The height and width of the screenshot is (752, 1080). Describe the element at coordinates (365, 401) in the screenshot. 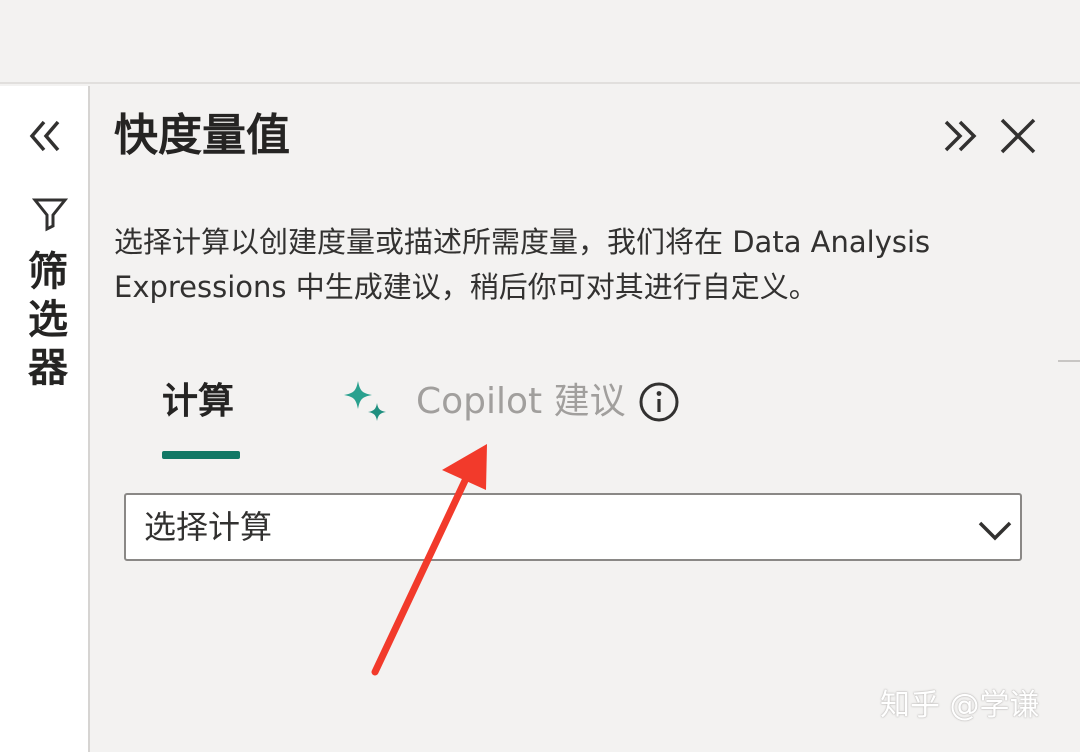

I see `sparkle-icon` at that location.